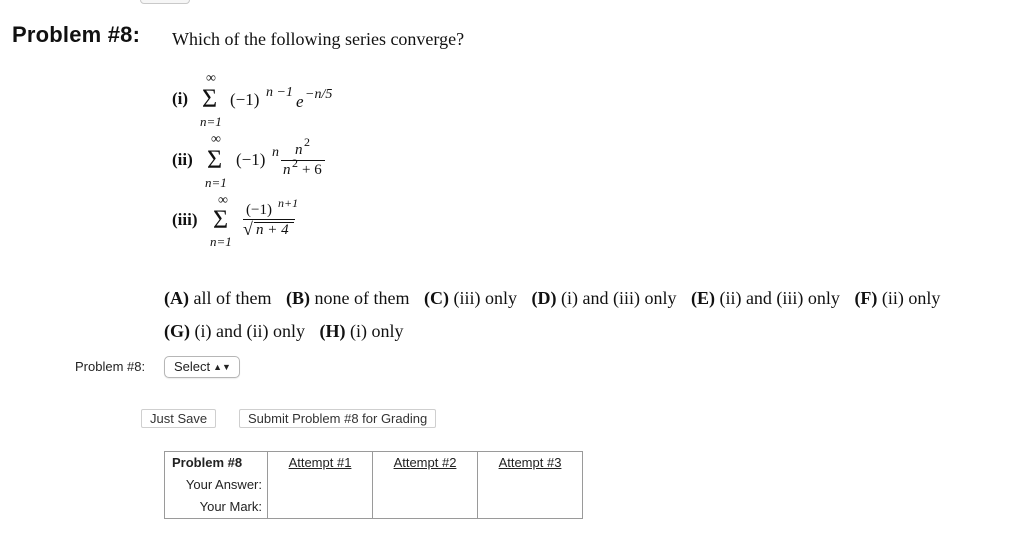 This screenshot has height=533, width=1024. Describe the element at coordinates (530, 463) in the screenshot. I see `attempt-3-link: Attempt #3` at that location.